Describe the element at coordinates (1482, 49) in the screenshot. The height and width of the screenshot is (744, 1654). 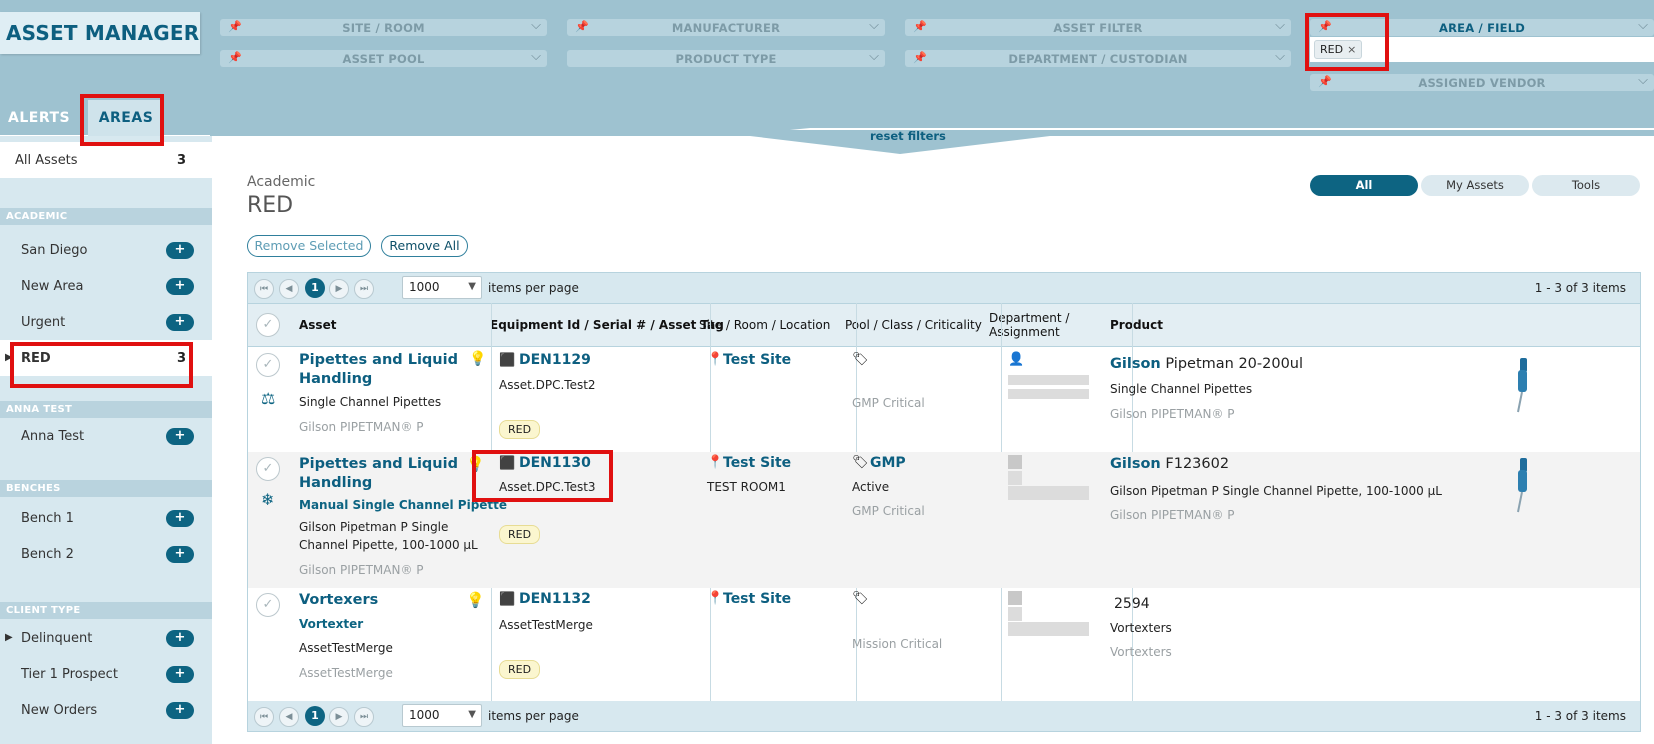
I see `area-field-input: RED ×` at that location.